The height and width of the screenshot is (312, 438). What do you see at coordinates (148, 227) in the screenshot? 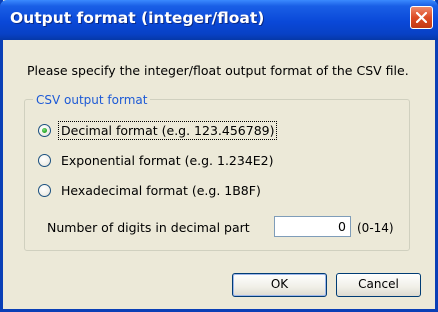
I see `digits-label: Number of digits in decimal part` at bounding box center [148, 227].